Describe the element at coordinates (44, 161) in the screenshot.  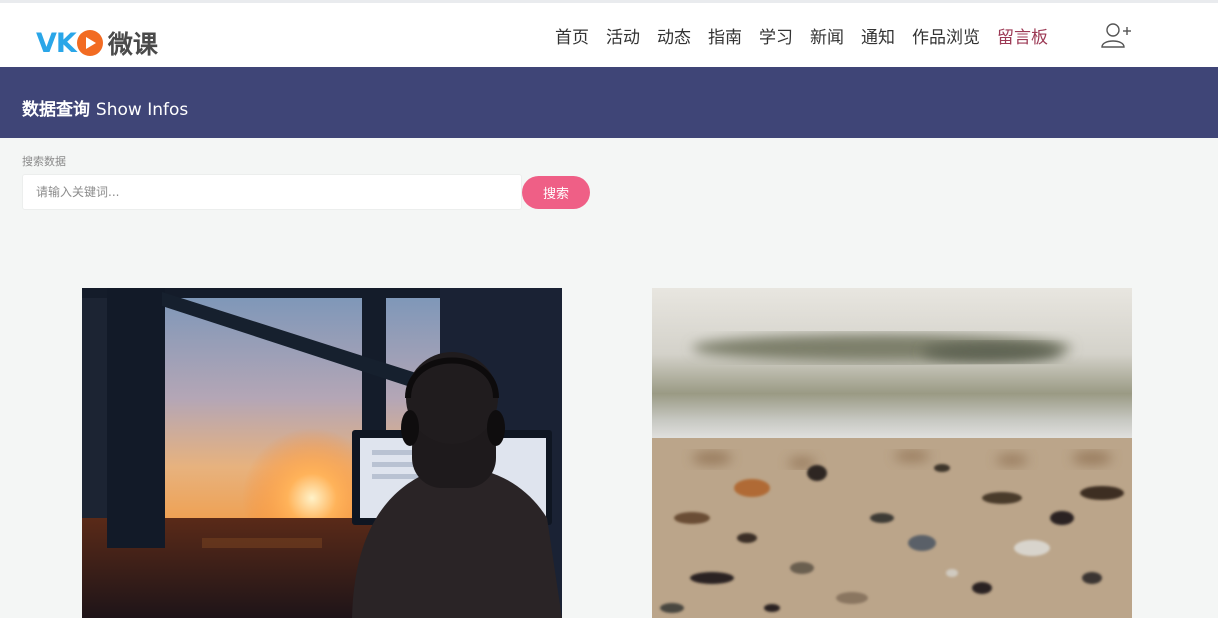
I see `search-label: 搜索数据` at that location.